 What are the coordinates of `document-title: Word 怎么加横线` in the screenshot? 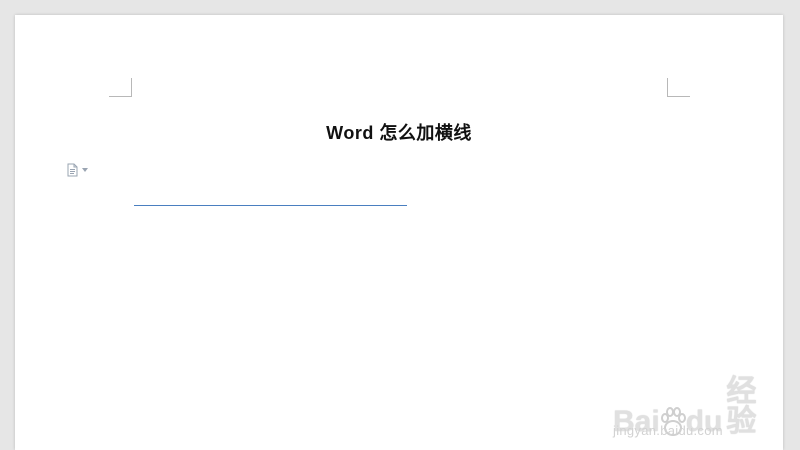 It's located at (399, 132).